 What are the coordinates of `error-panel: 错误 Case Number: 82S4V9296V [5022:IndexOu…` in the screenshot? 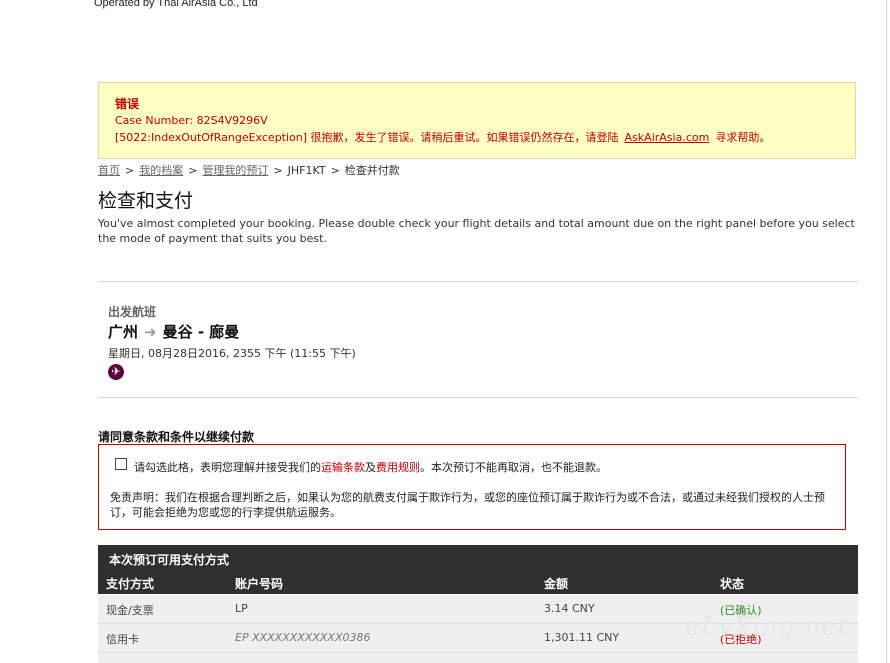 It's located at (477, 120).